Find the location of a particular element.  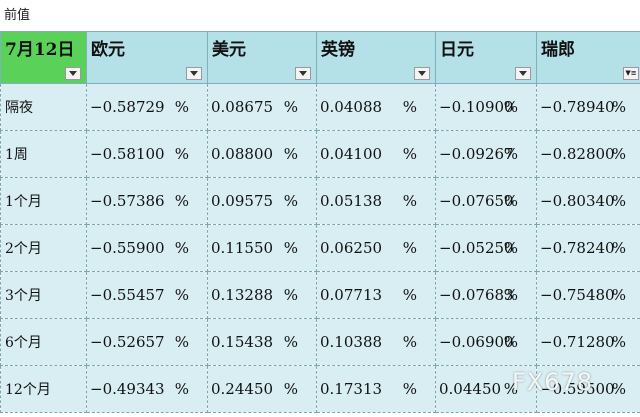

rate-cell: −0.75480% is located at coordinates (588, 295).